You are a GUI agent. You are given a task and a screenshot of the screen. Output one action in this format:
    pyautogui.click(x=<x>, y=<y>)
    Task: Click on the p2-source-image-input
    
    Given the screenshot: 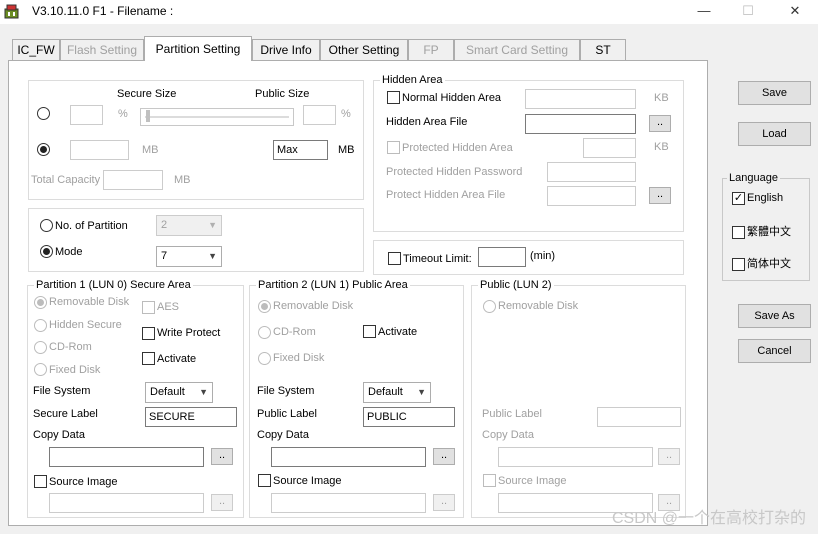 What is the action you would take?
    pyautogui.click(x=348, y=503)
    